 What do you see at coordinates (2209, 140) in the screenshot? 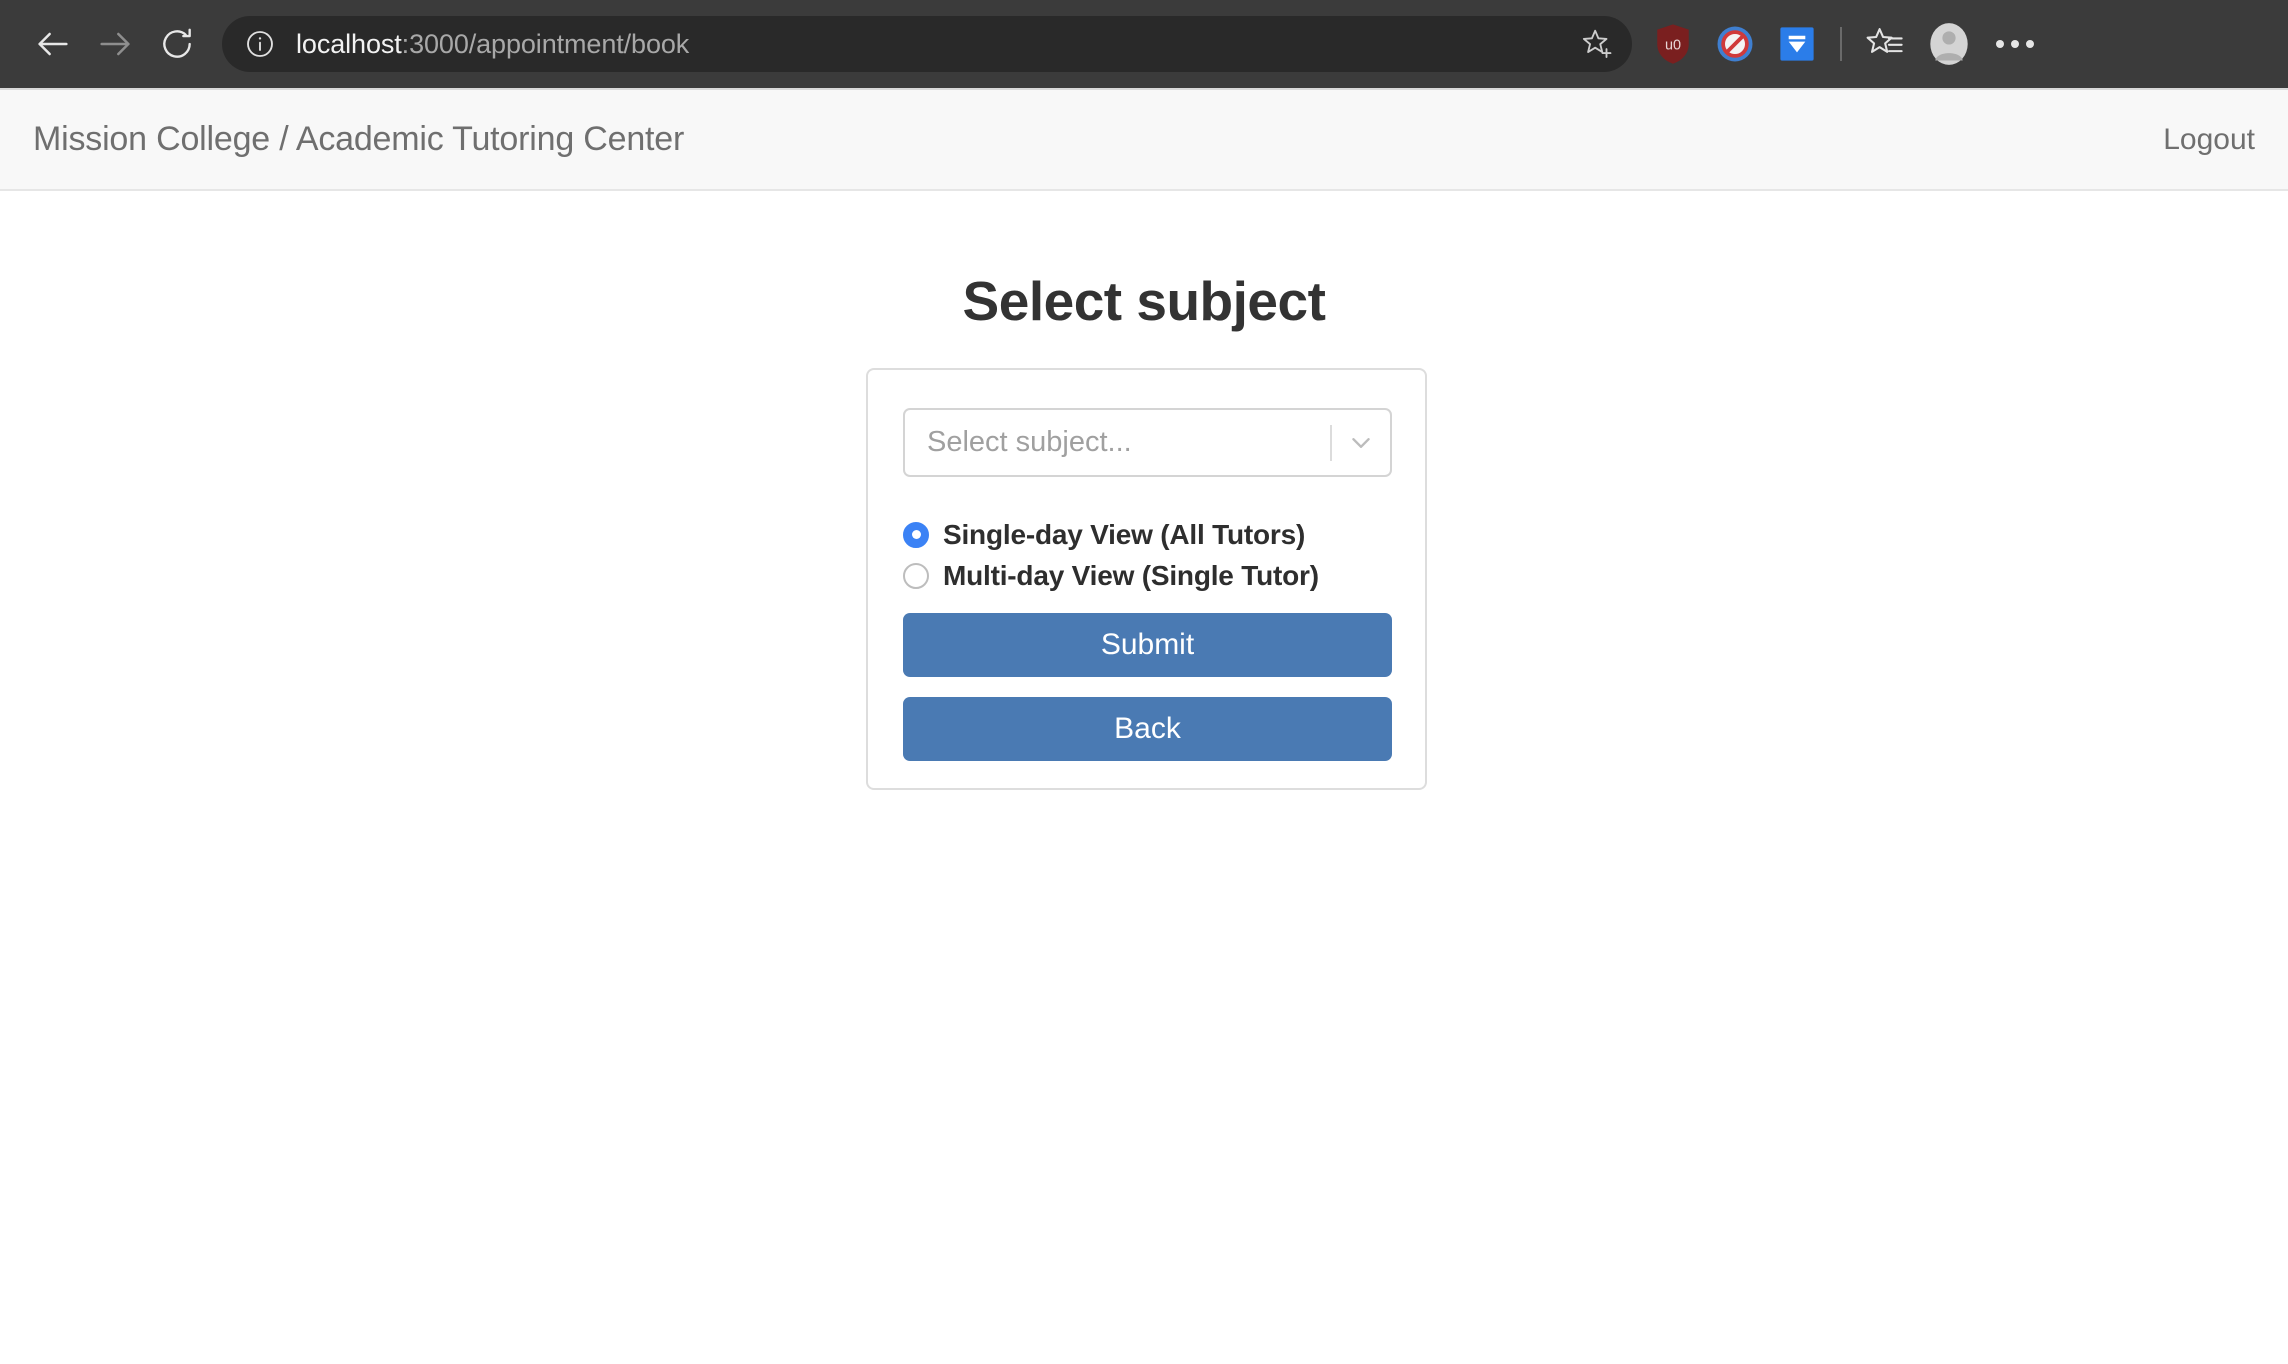
I see `logout-link: Logout` at bounding box center [2209, 140].